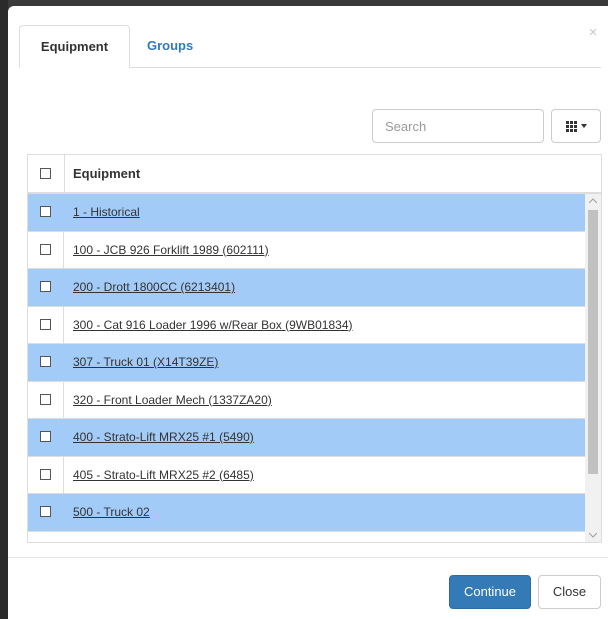 The image size is (608, 619). I want to click on select-all-checkbox, so click(45, 173).